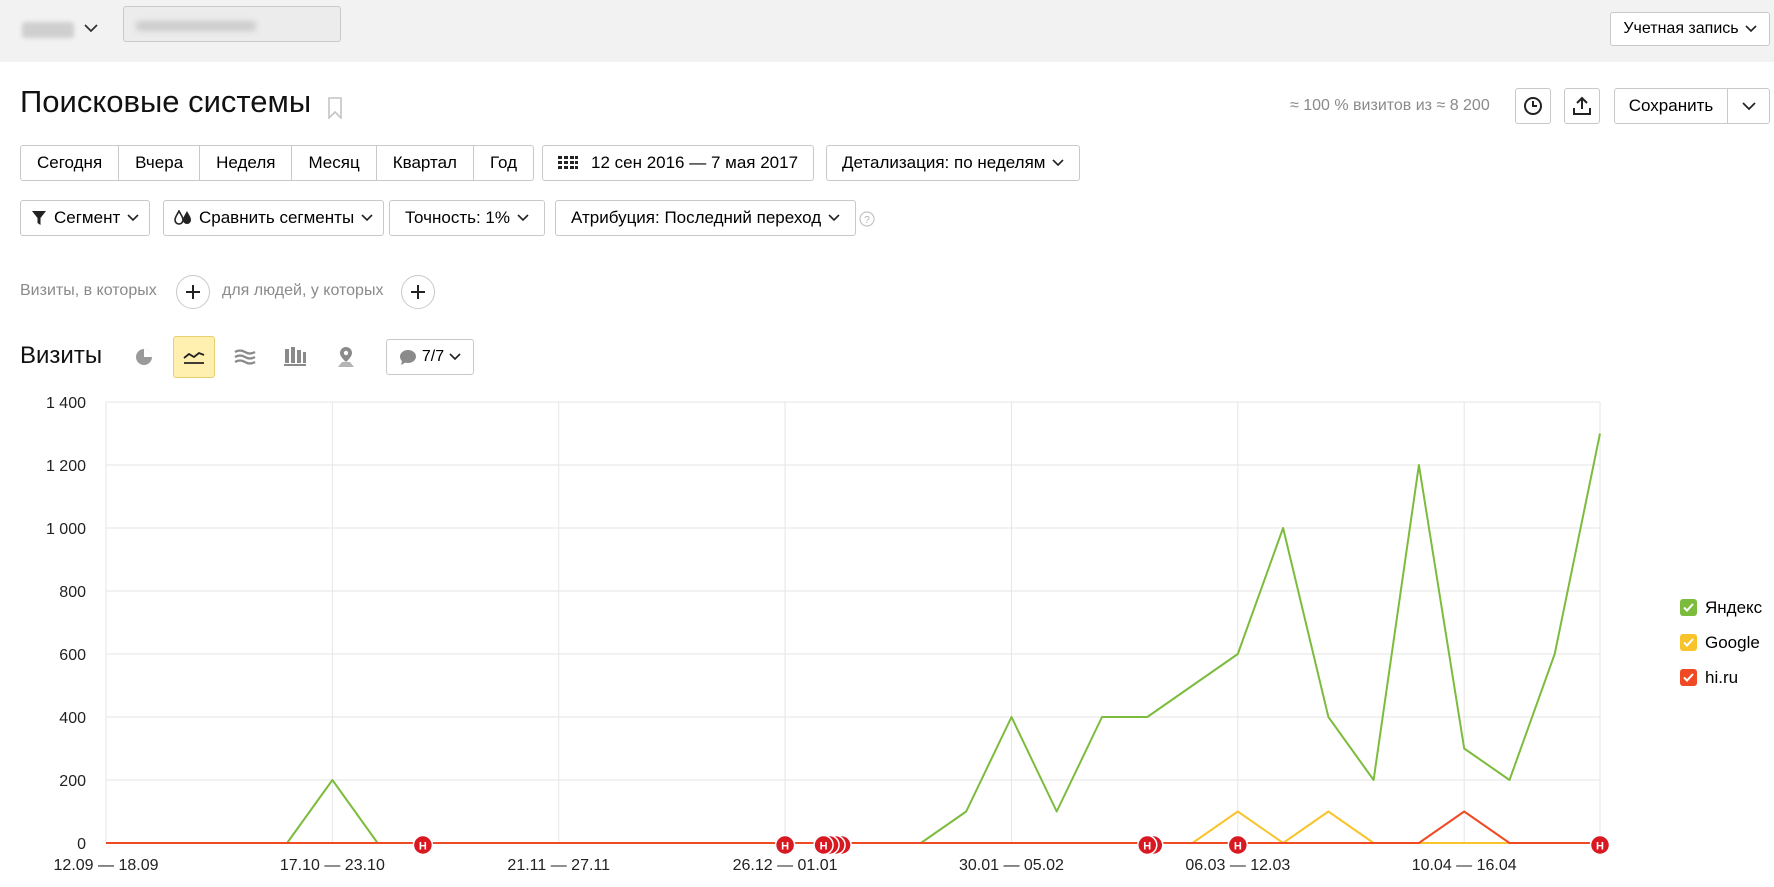 Image resolution: width=1774 pixels, height=887 pixels. I want to click on map-pin-icon, so click(346, 357).